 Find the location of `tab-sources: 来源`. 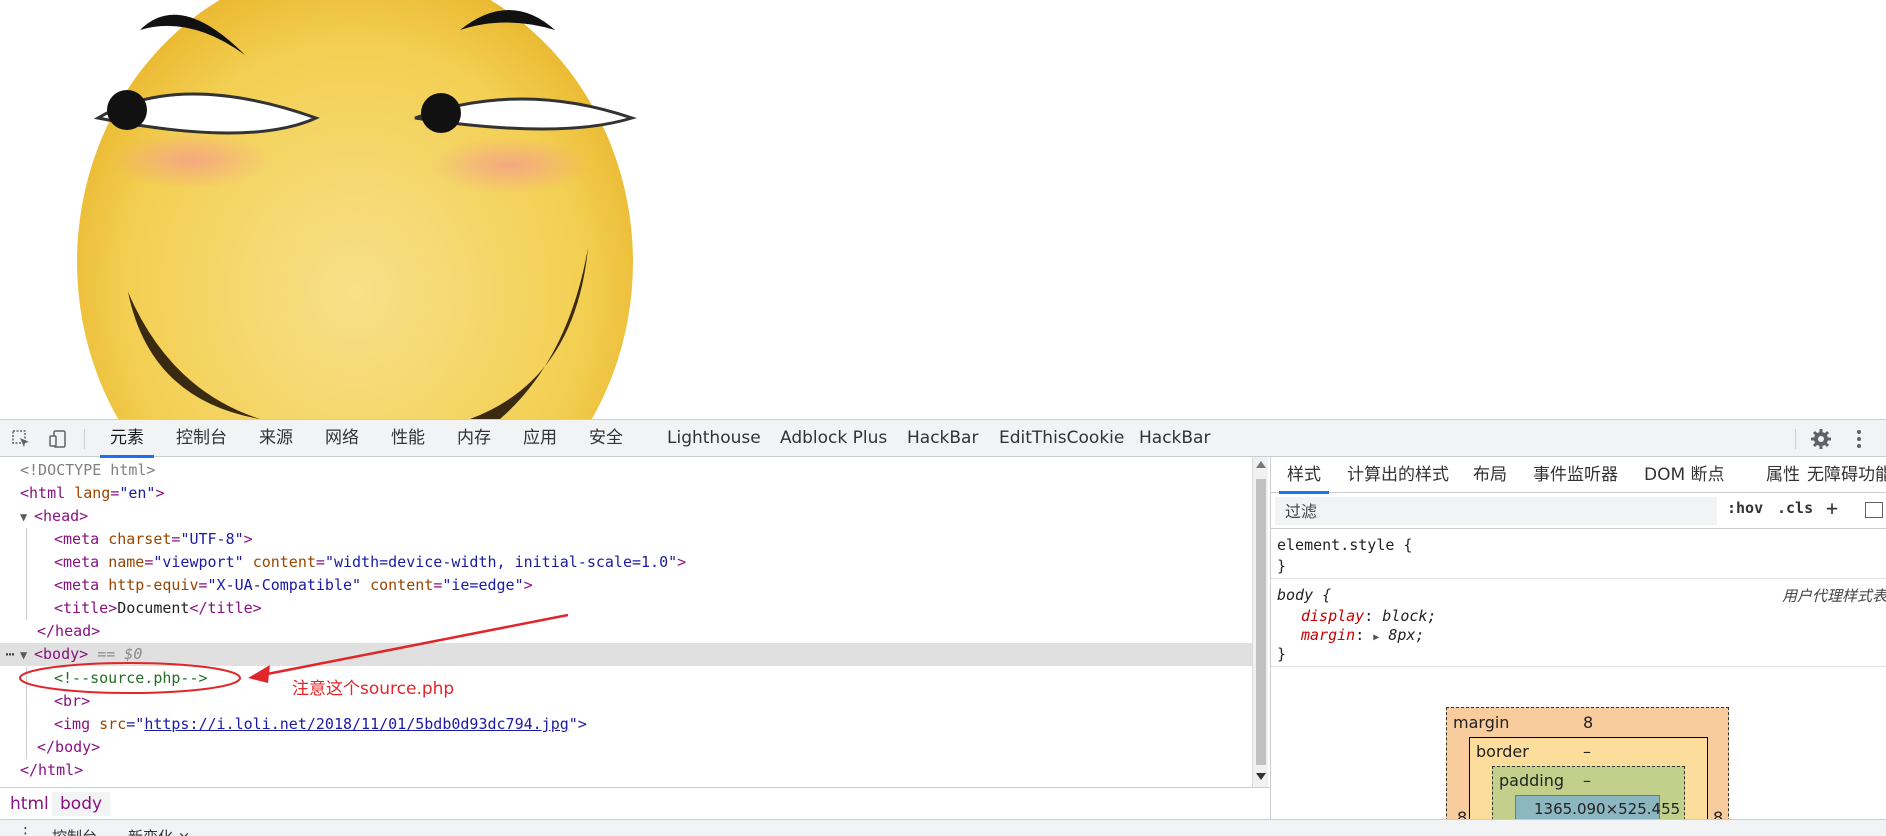

tab-sources: 来源 is located at coordinates (276, 438).